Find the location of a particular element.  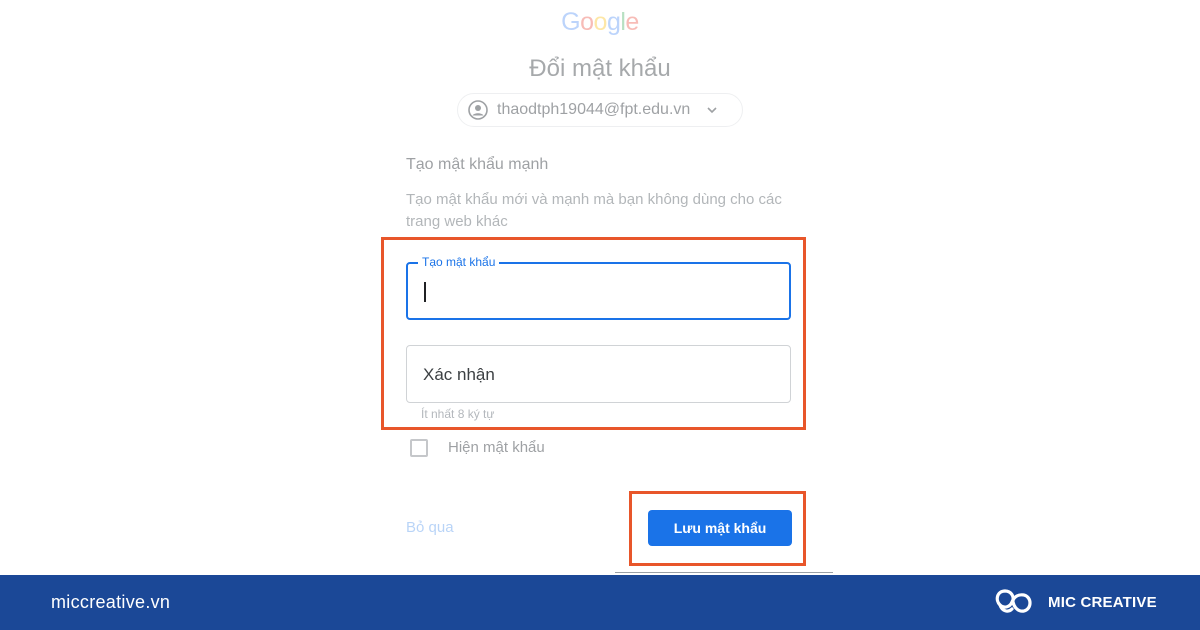

skip-link: Bỏ qua is located at coordinates (430, 527).